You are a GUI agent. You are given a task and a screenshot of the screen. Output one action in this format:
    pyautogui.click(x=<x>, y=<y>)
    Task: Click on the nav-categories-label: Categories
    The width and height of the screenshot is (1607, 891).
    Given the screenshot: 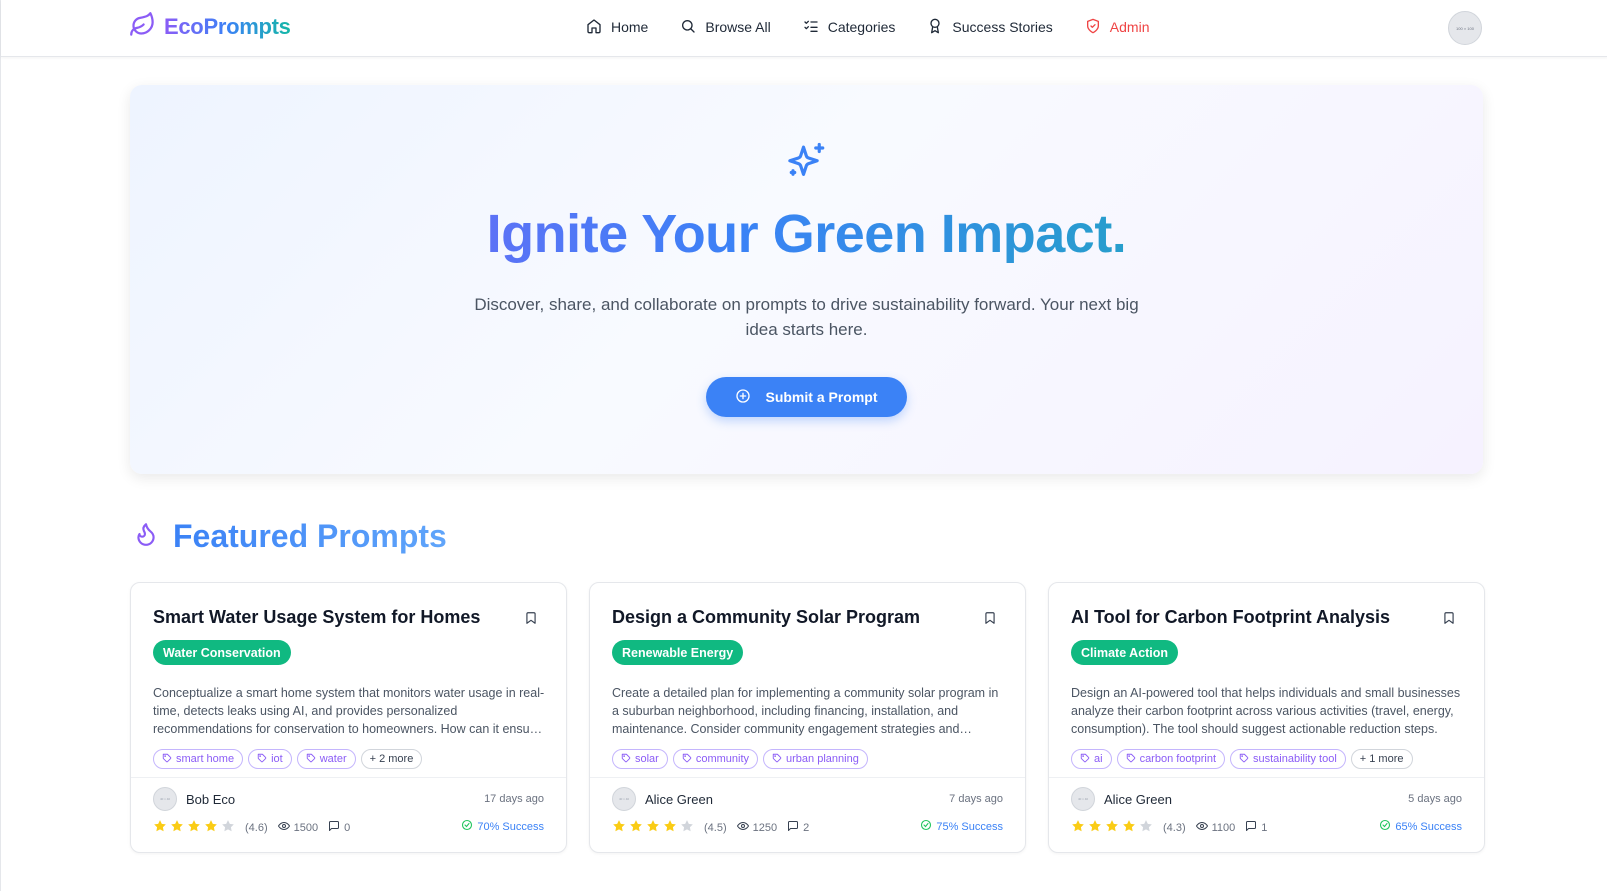 What is the action you would take?
    pyautogui.click(x=861, y=27)
    